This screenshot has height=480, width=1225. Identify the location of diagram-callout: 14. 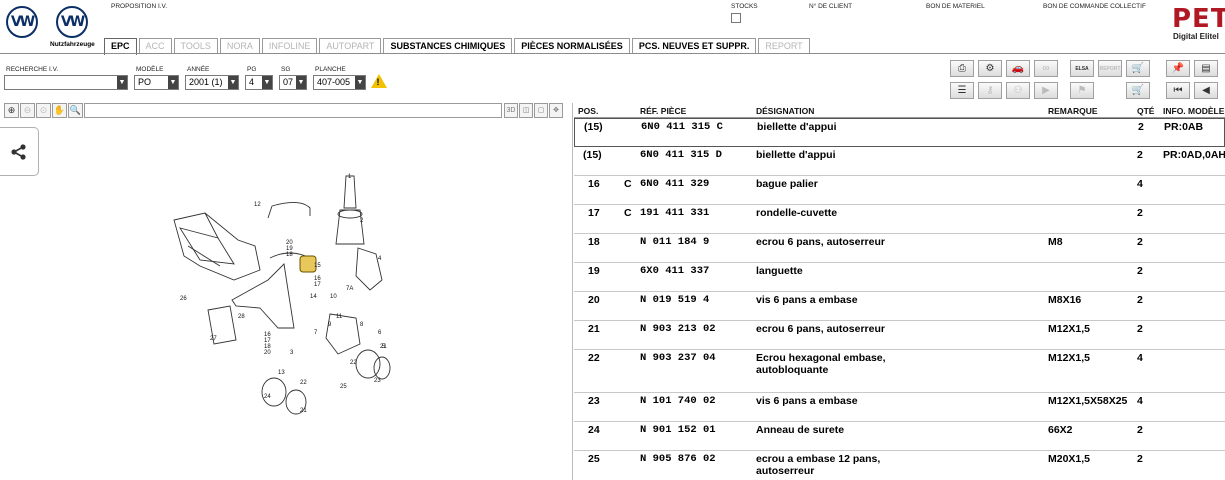
(313, 297).